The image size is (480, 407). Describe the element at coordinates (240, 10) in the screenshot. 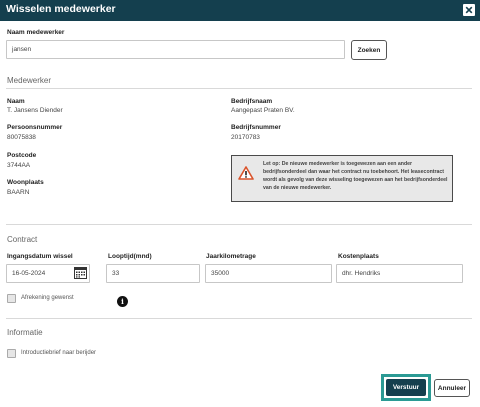

I see `dialog-titlebar: Wisselen medewerker` at that location.